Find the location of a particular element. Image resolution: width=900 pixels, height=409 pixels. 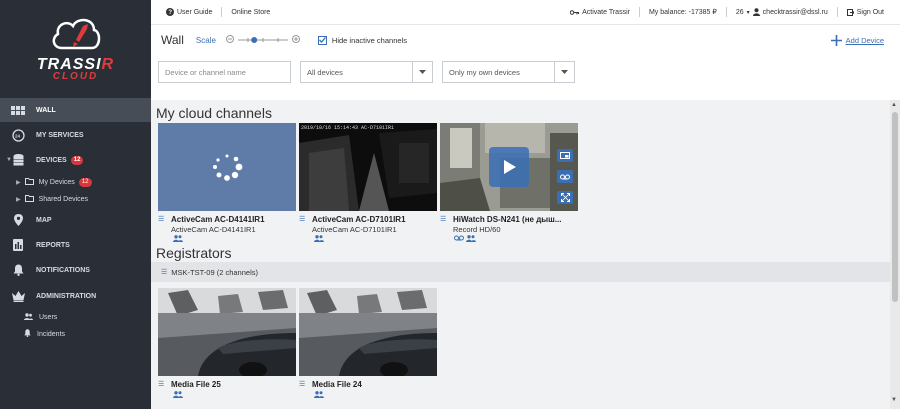

scroll-thumb is located at coordinates (895, 207).